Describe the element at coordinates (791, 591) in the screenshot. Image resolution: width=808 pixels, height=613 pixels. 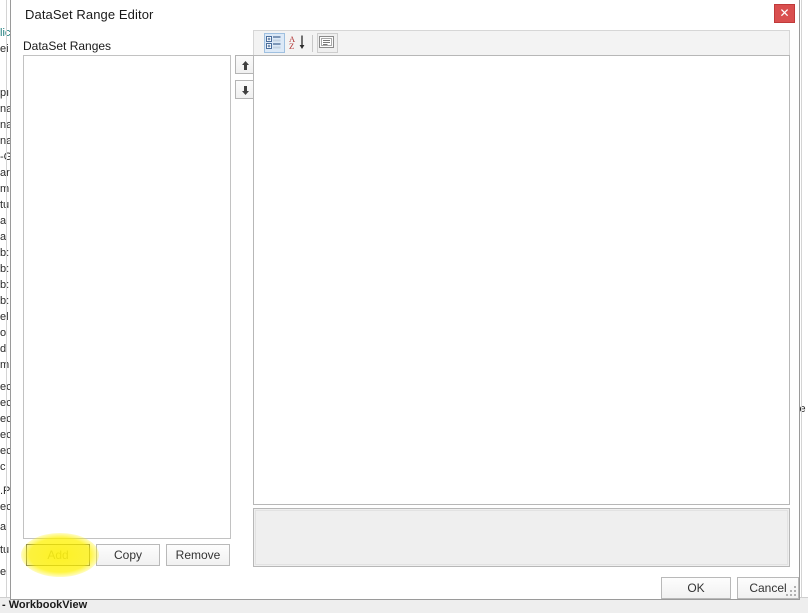
I see `resize-grip` at that location.